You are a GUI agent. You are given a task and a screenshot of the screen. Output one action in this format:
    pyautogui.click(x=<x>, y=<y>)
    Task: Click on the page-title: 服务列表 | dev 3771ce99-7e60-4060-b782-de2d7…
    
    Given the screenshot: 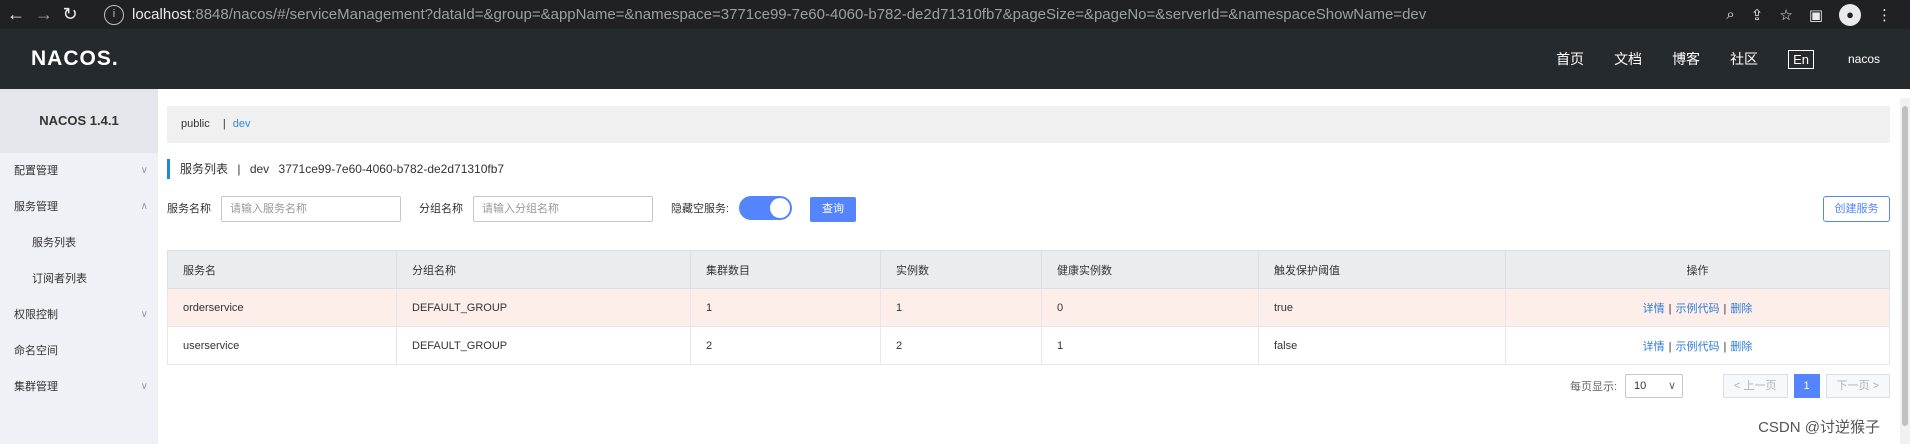 What is the action you would take?
    pyautogui.click(x=335, y=169)
    